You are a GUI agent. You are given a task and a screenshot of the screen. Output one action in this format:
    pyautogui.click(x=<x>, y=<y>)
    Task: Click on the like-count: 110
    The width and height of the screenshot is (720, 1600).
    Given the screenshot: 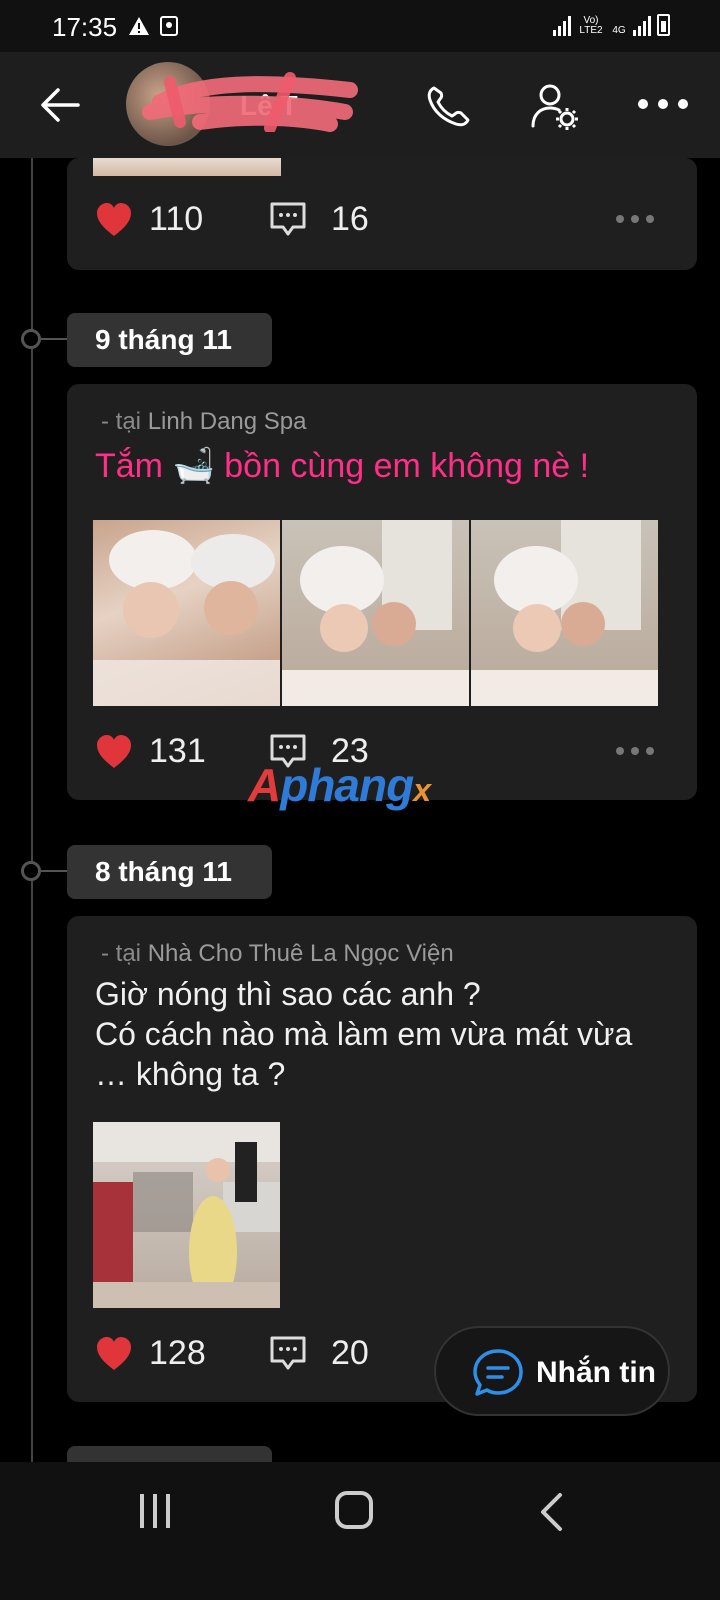 What is the action you would take?
    pyautogui.click(x=176, y=219)
    